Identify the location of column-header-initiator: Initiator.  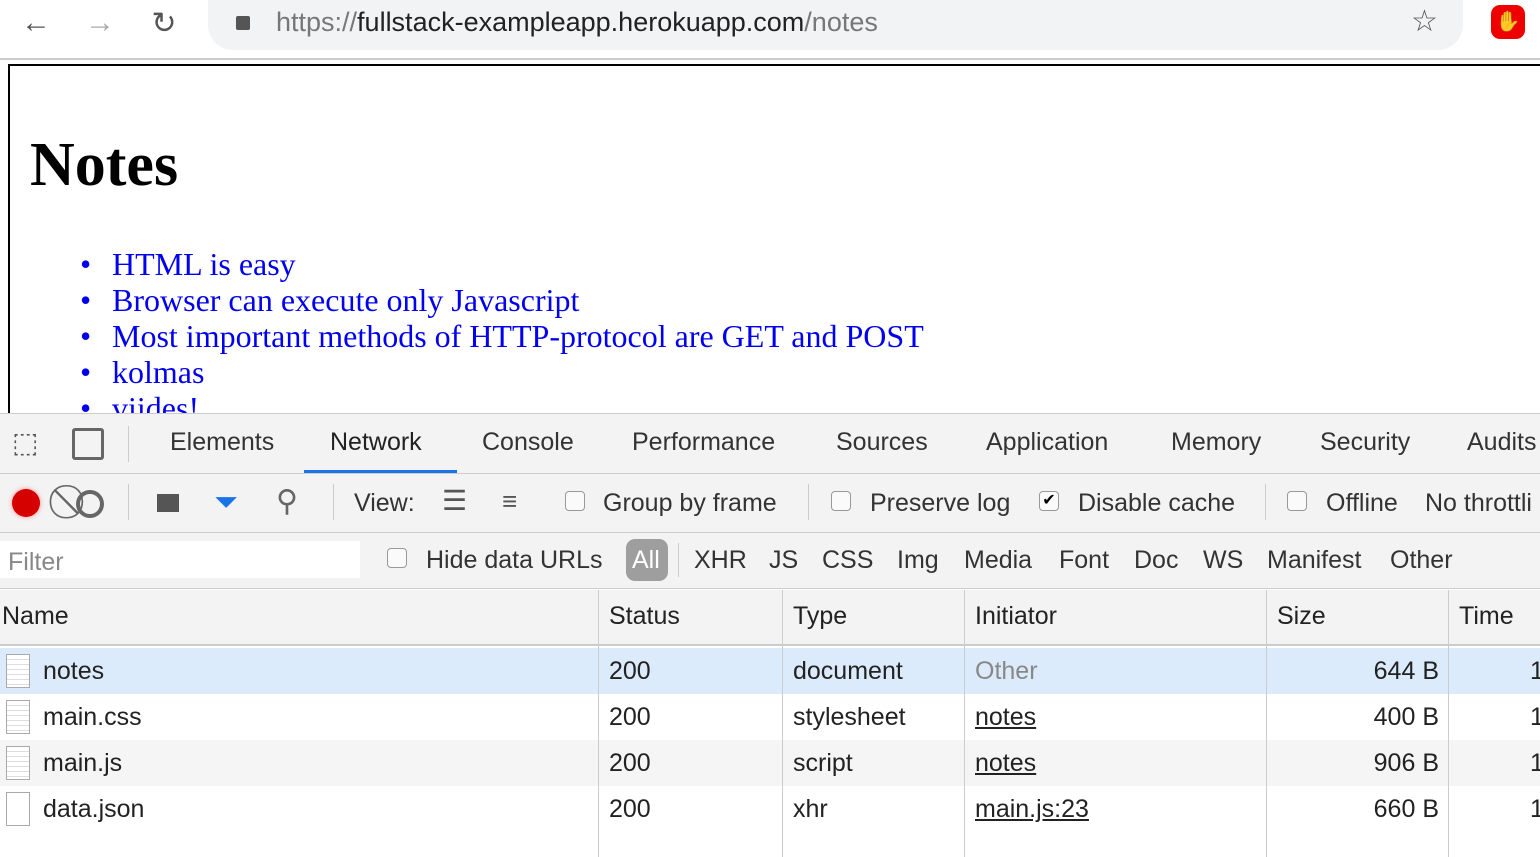
(1016, 616).